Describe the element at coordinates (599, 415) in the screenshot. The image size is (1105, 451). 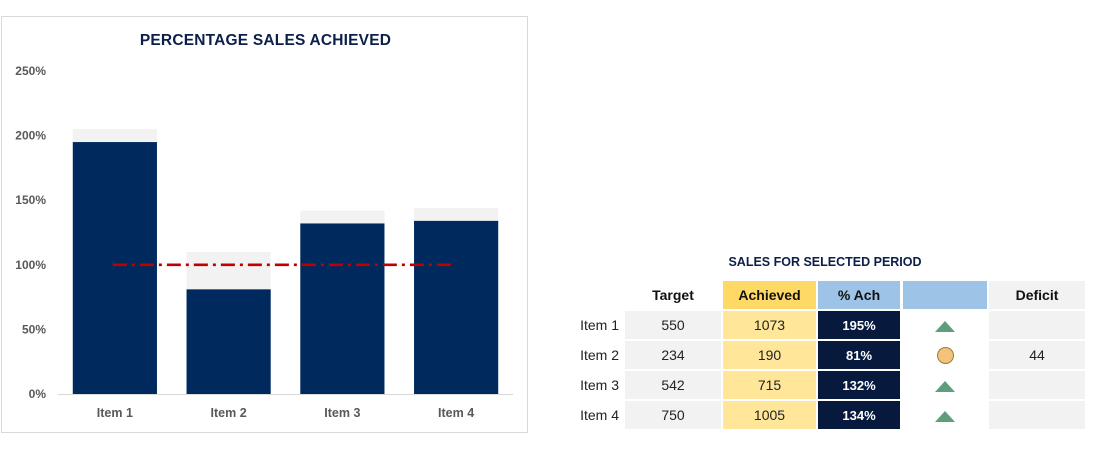
I see `row-label: Item 4` at that location.